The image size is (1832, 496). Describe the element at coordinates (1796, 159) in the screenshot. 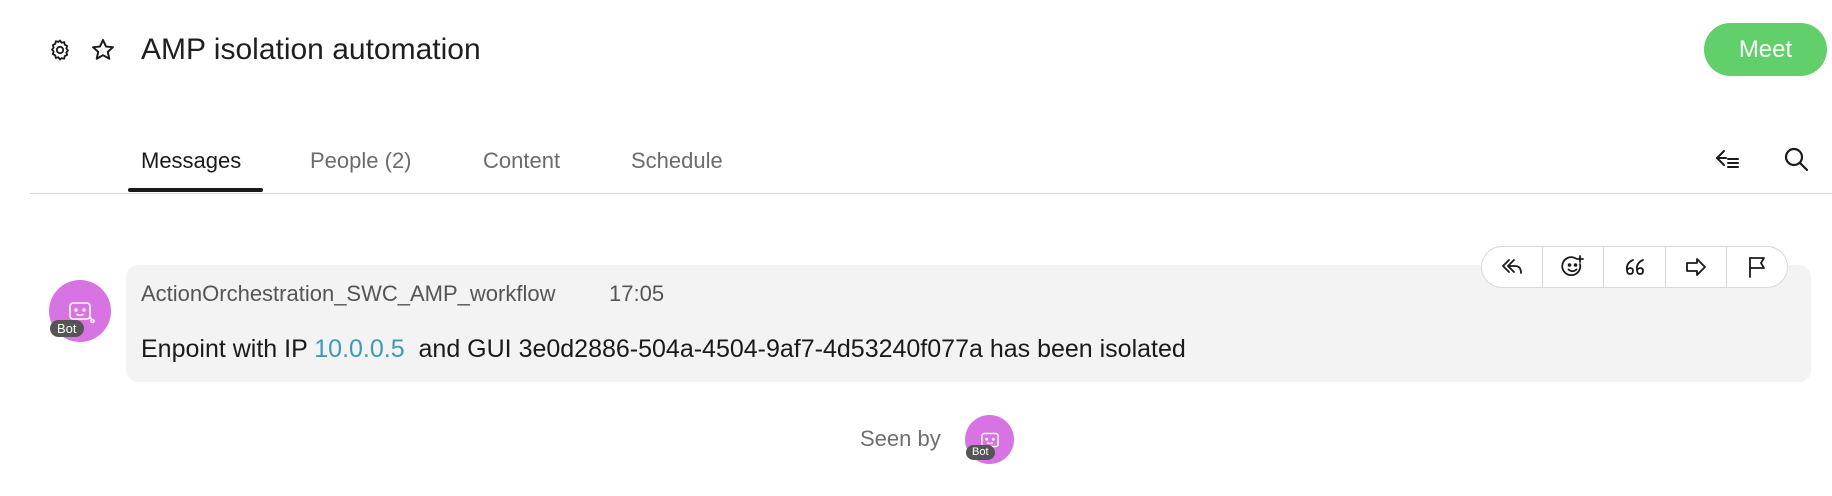

I see `search-icon` at that location.